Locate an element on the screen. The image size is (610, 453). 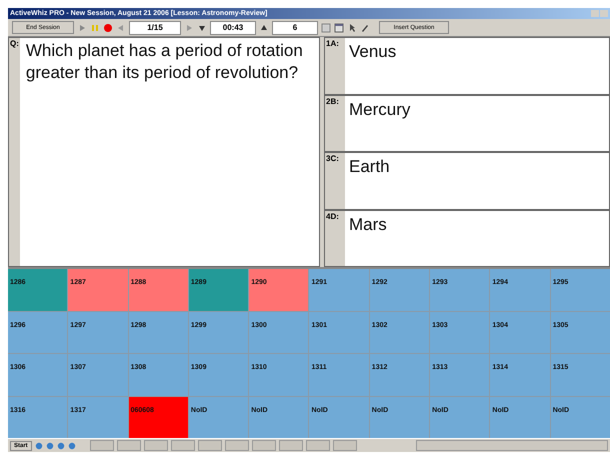
pen-icon is located at coordinates (365, 27).